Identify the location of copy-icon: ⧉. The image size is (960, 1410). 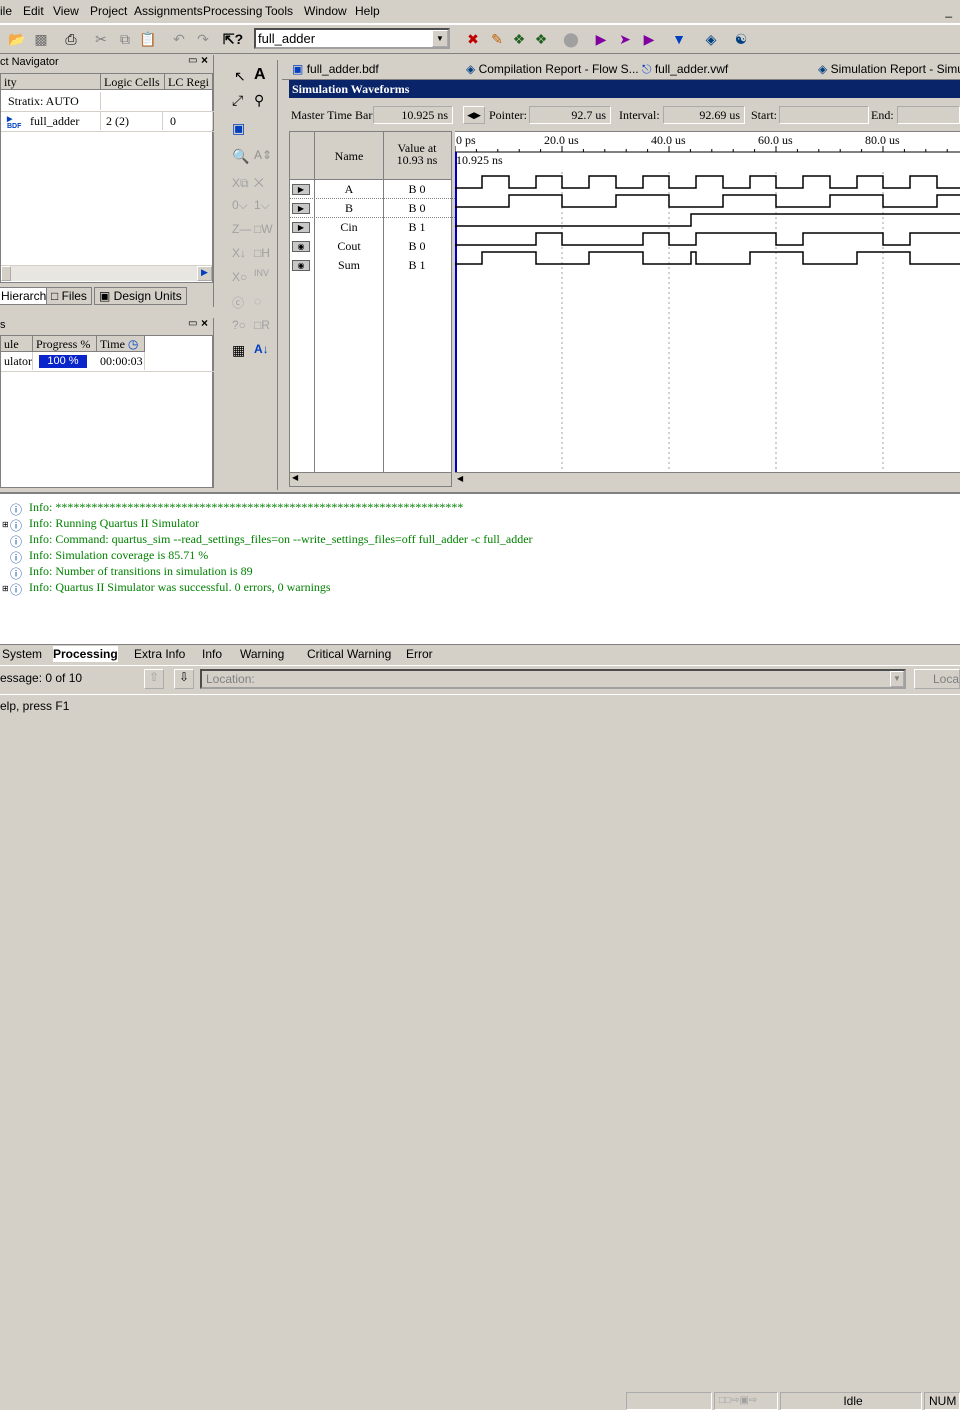
(125, 39).